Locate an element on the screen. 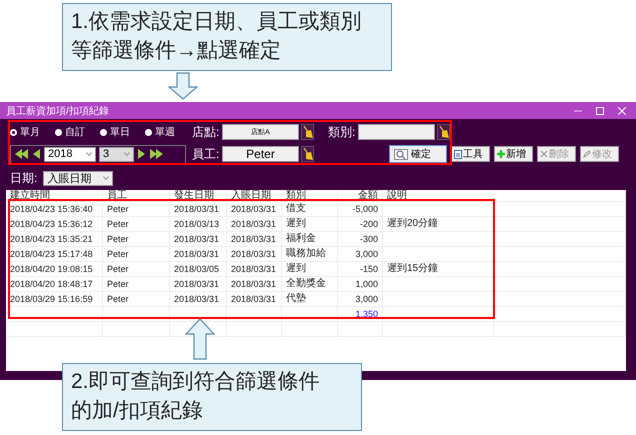 This screenshot has width=636, height=435. callout-text: 2.即可查詢到符合篩選條件 is located at coordinates (196, 382).